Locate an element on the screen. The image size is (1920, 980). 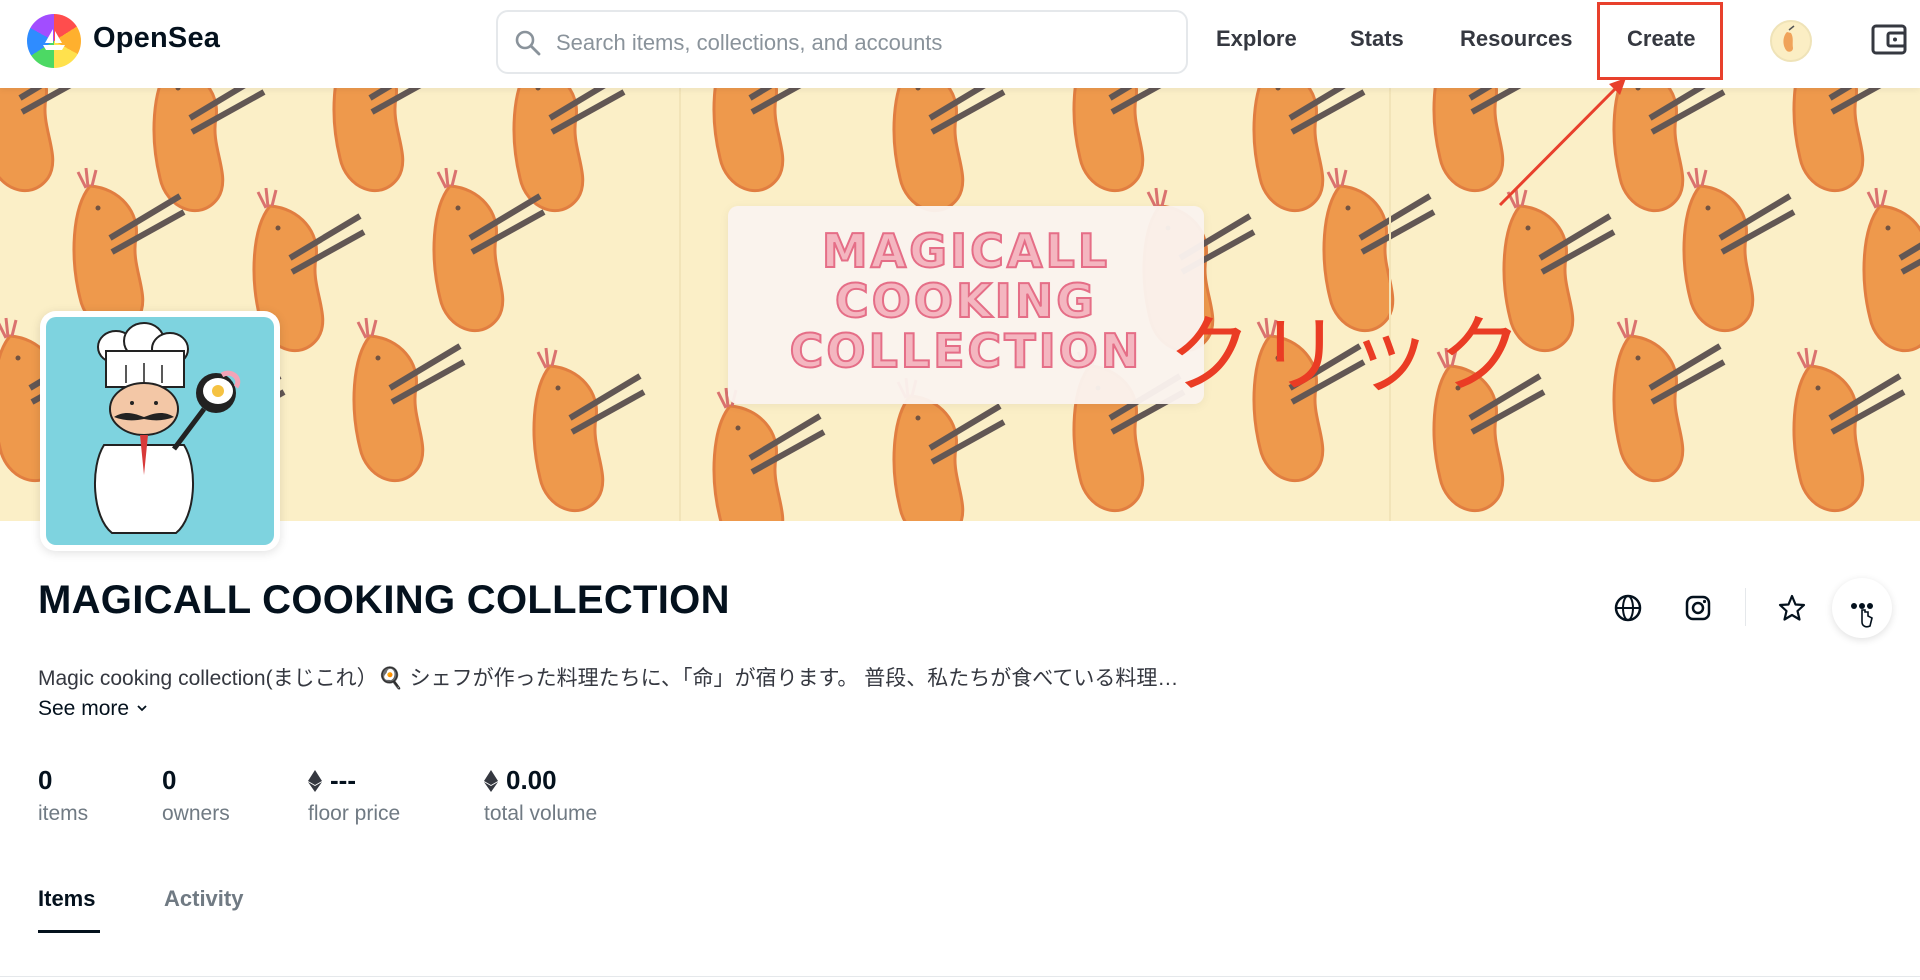
top-nav: OpenSea Explore Stats Resources Create is located at coordinates (960, 44).